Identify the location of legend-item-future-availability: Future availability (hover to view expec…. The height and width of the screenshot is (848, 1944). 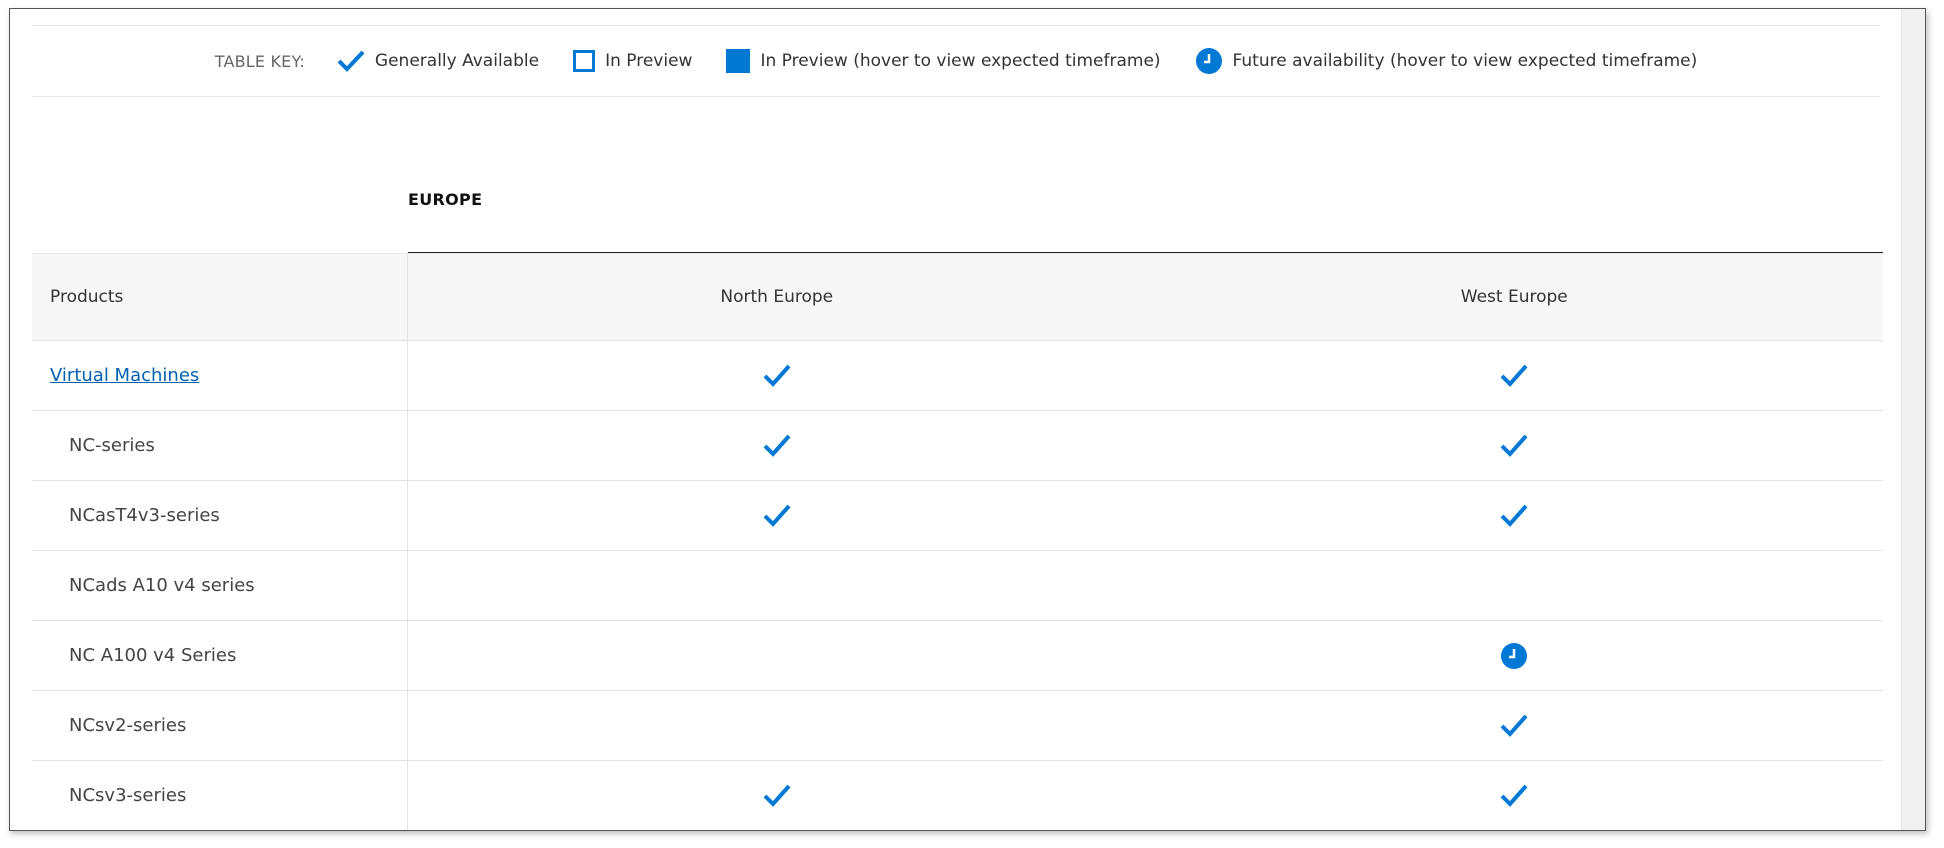
(1446, 61).